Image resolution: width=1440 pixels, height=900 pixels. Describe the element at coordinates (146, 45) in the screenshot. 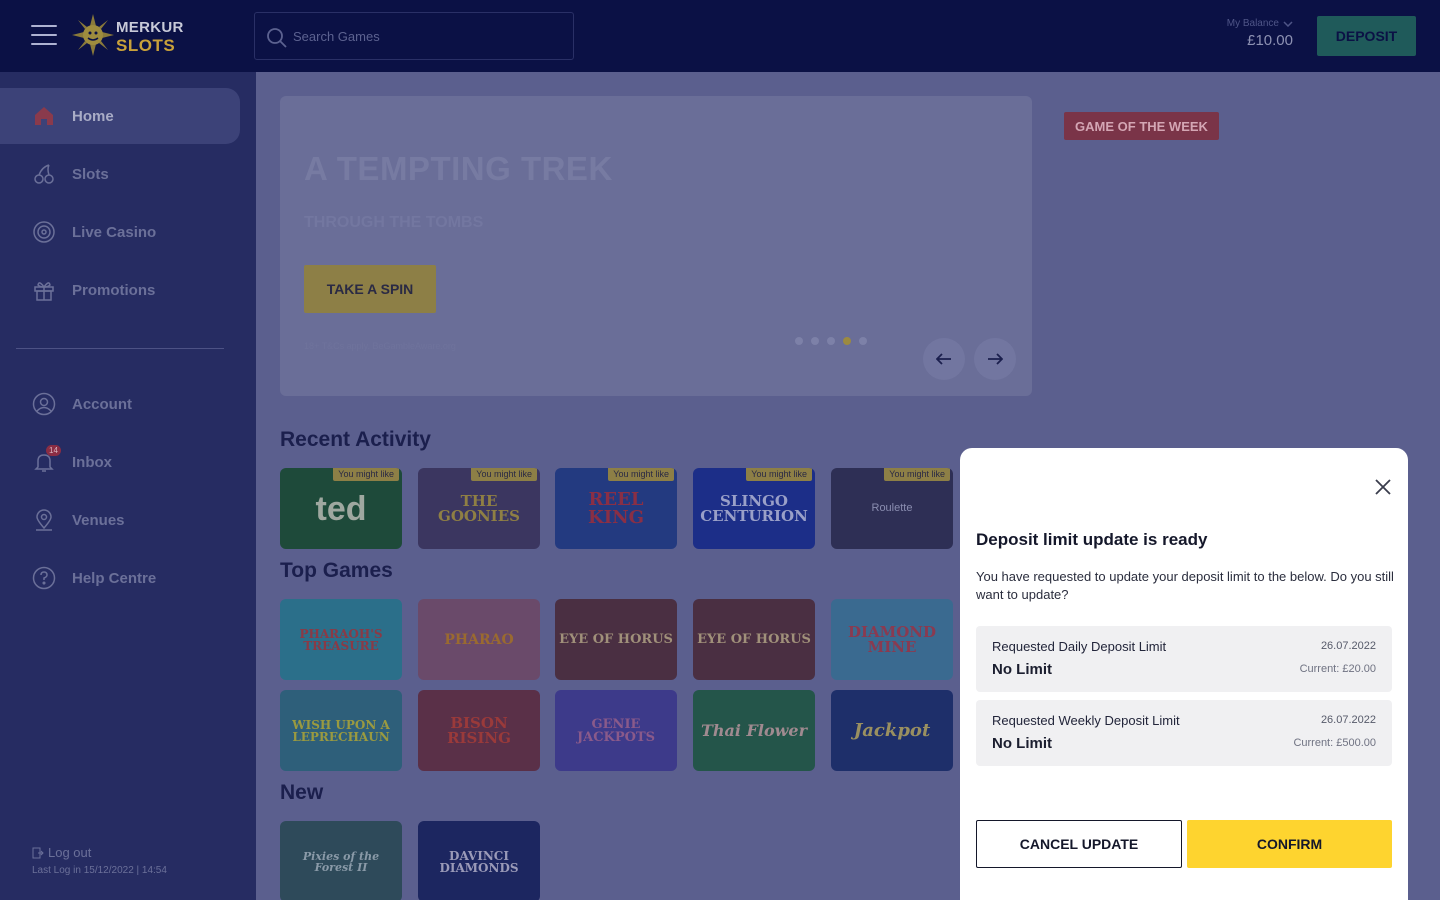

I see `logo-text-slots: SLOTS` at that location.